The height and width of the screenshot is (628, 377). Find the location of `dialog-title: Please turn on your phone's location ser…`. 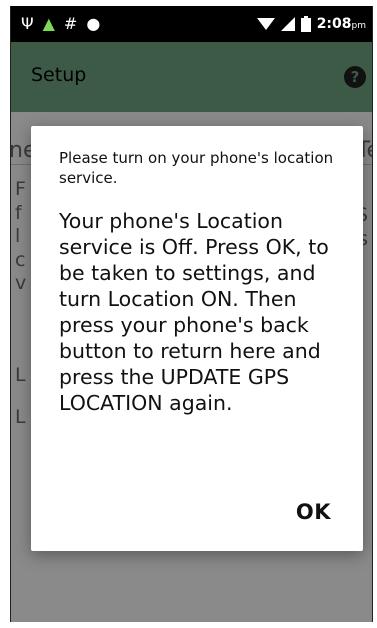

dialog-title: Please turn on your phone's location ser… is located at coordinates (196, 168).